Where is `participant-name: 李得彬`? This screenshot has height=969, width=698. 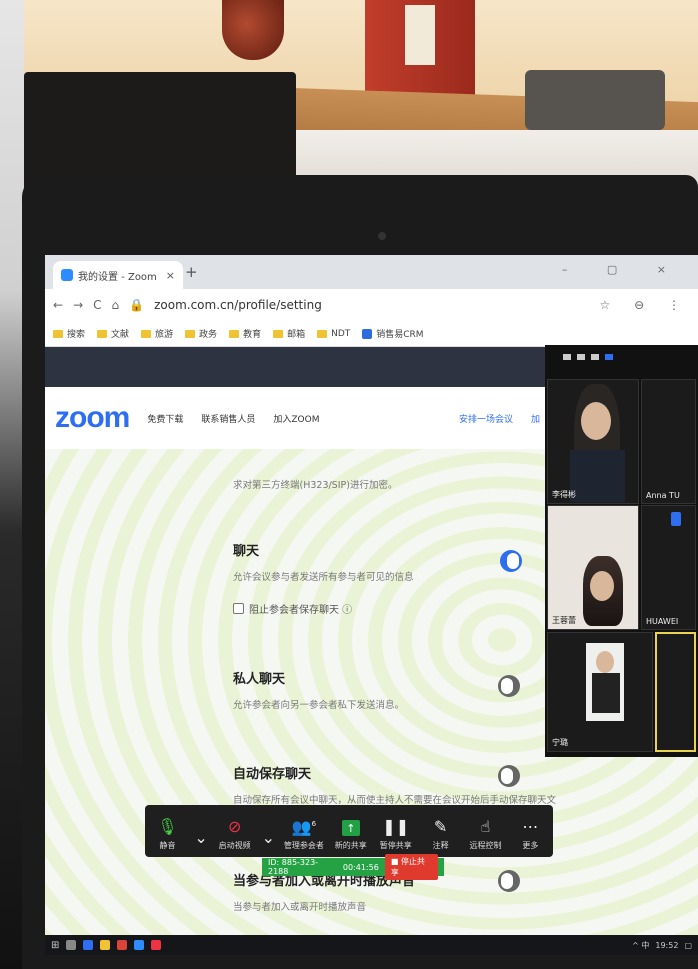
participant-name: 李得彬 is located at coordinates (564, 494).